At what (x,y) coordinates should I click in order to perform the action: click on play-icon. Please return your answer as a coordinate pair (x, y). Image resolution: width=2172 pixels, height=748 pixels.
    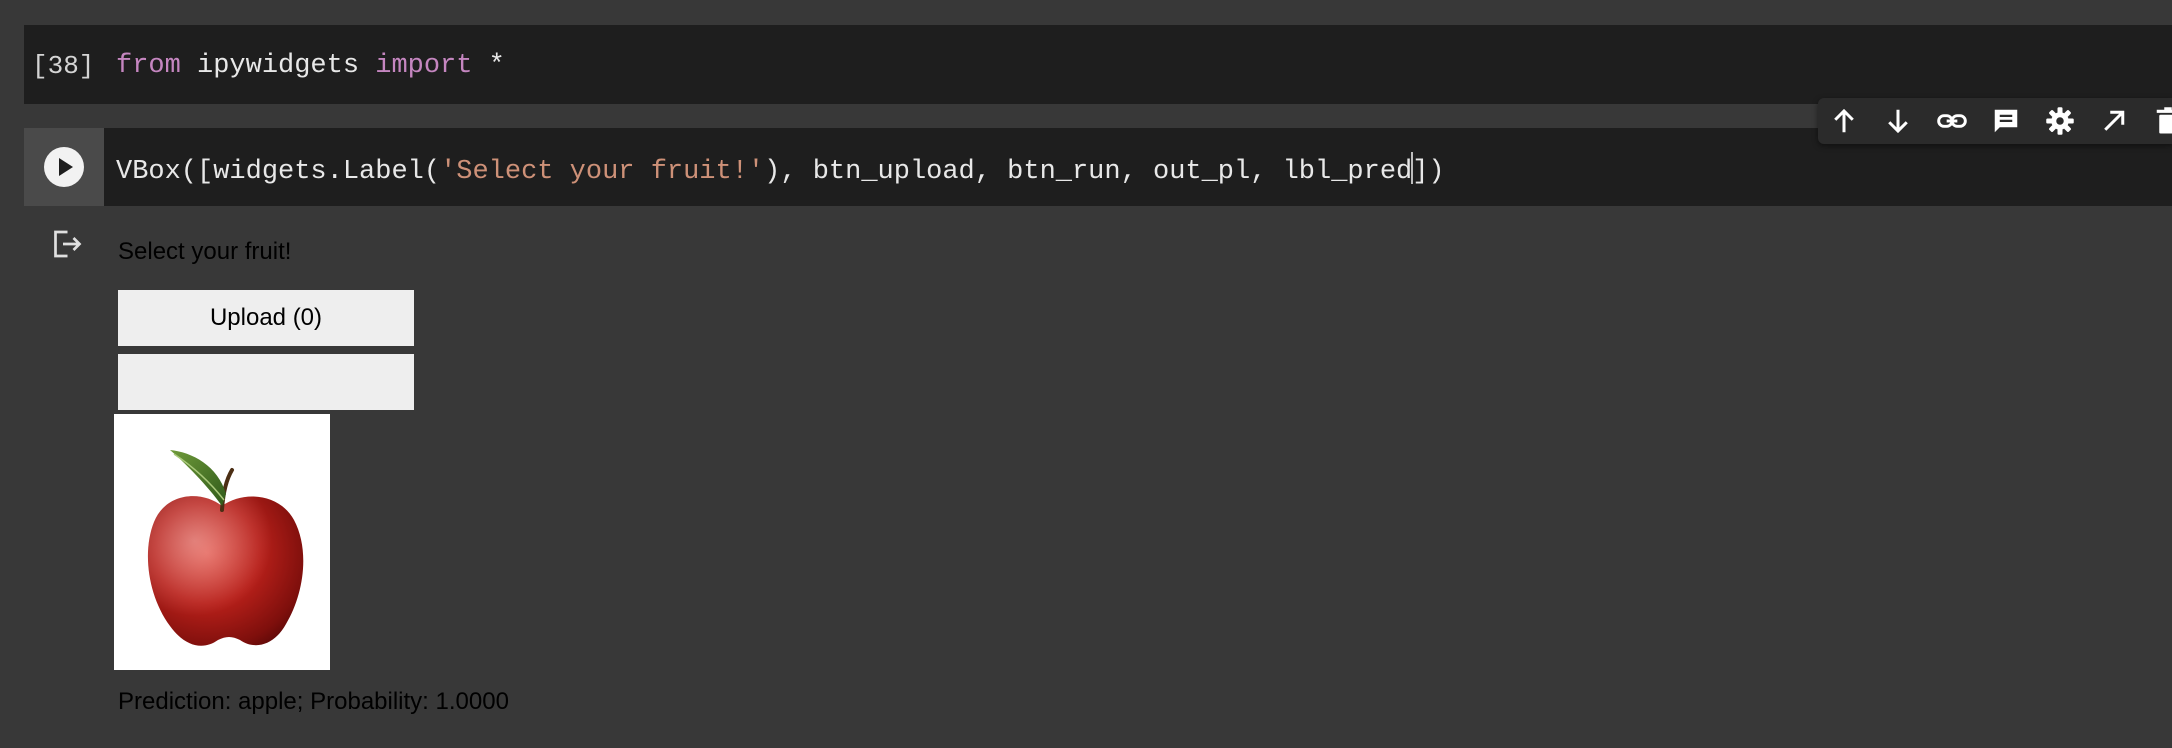
    Looking at the image, I should click on (66, 167).